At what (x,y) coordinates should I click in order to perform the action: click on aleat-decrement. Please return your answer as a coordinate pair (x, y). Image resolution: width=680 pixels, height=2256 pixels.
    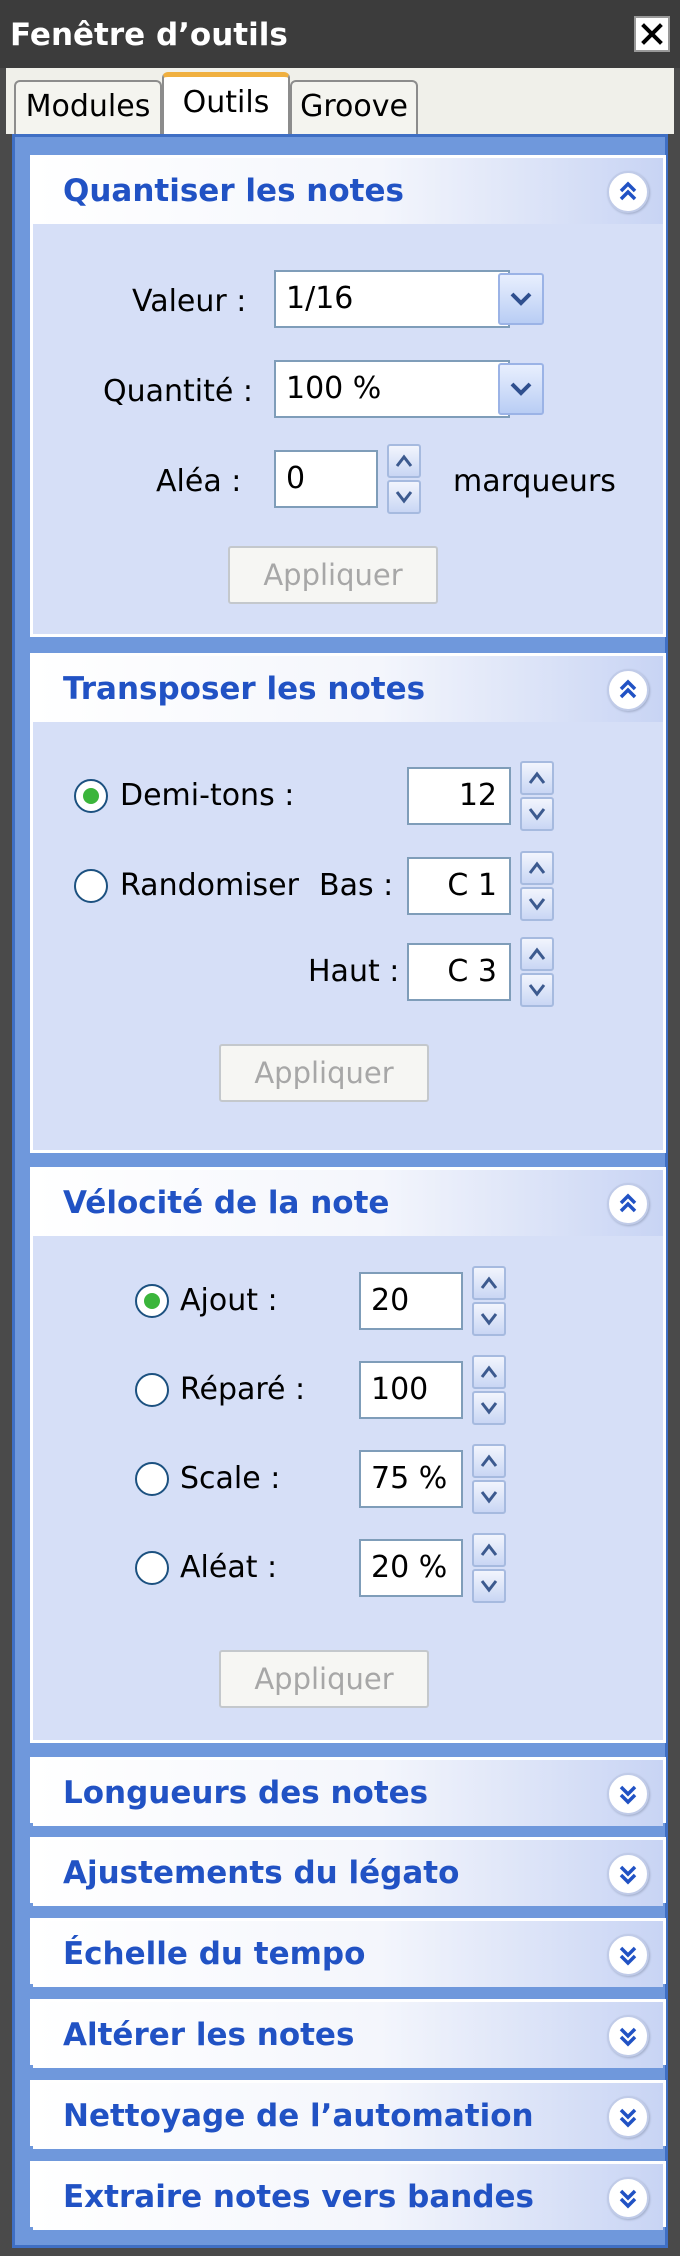
    Looking at the image, I should click on (489, 1586).